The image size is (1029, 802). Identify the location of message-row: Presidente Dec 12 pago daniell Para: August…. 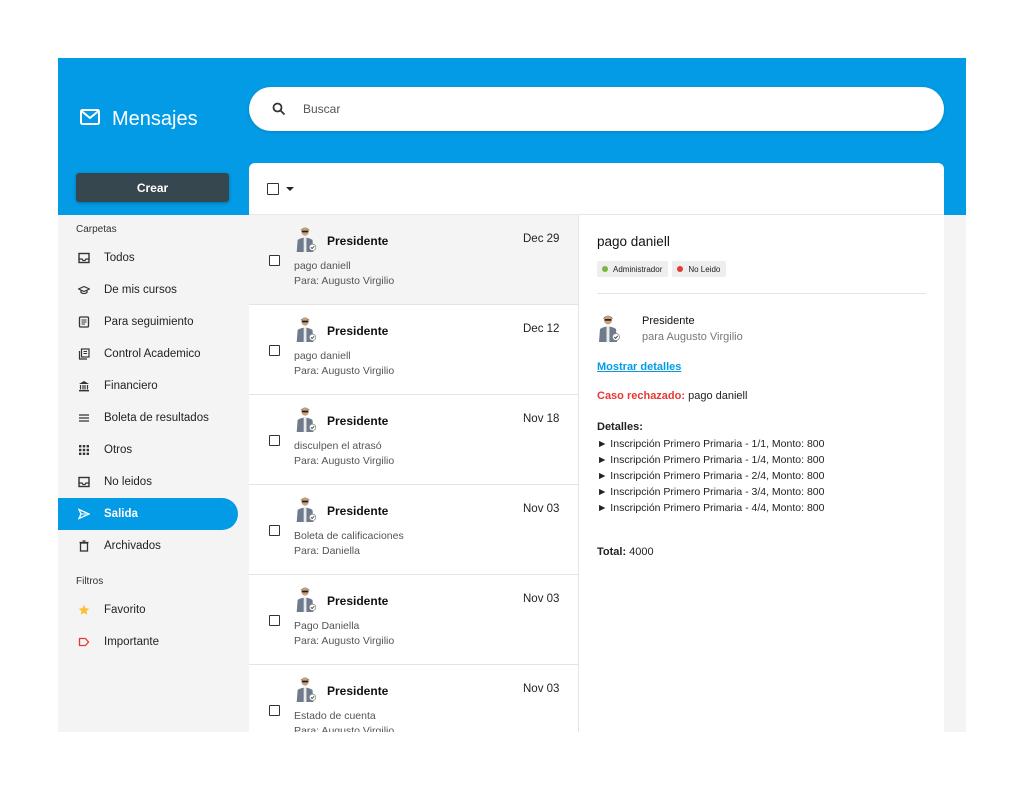
(413, 350).